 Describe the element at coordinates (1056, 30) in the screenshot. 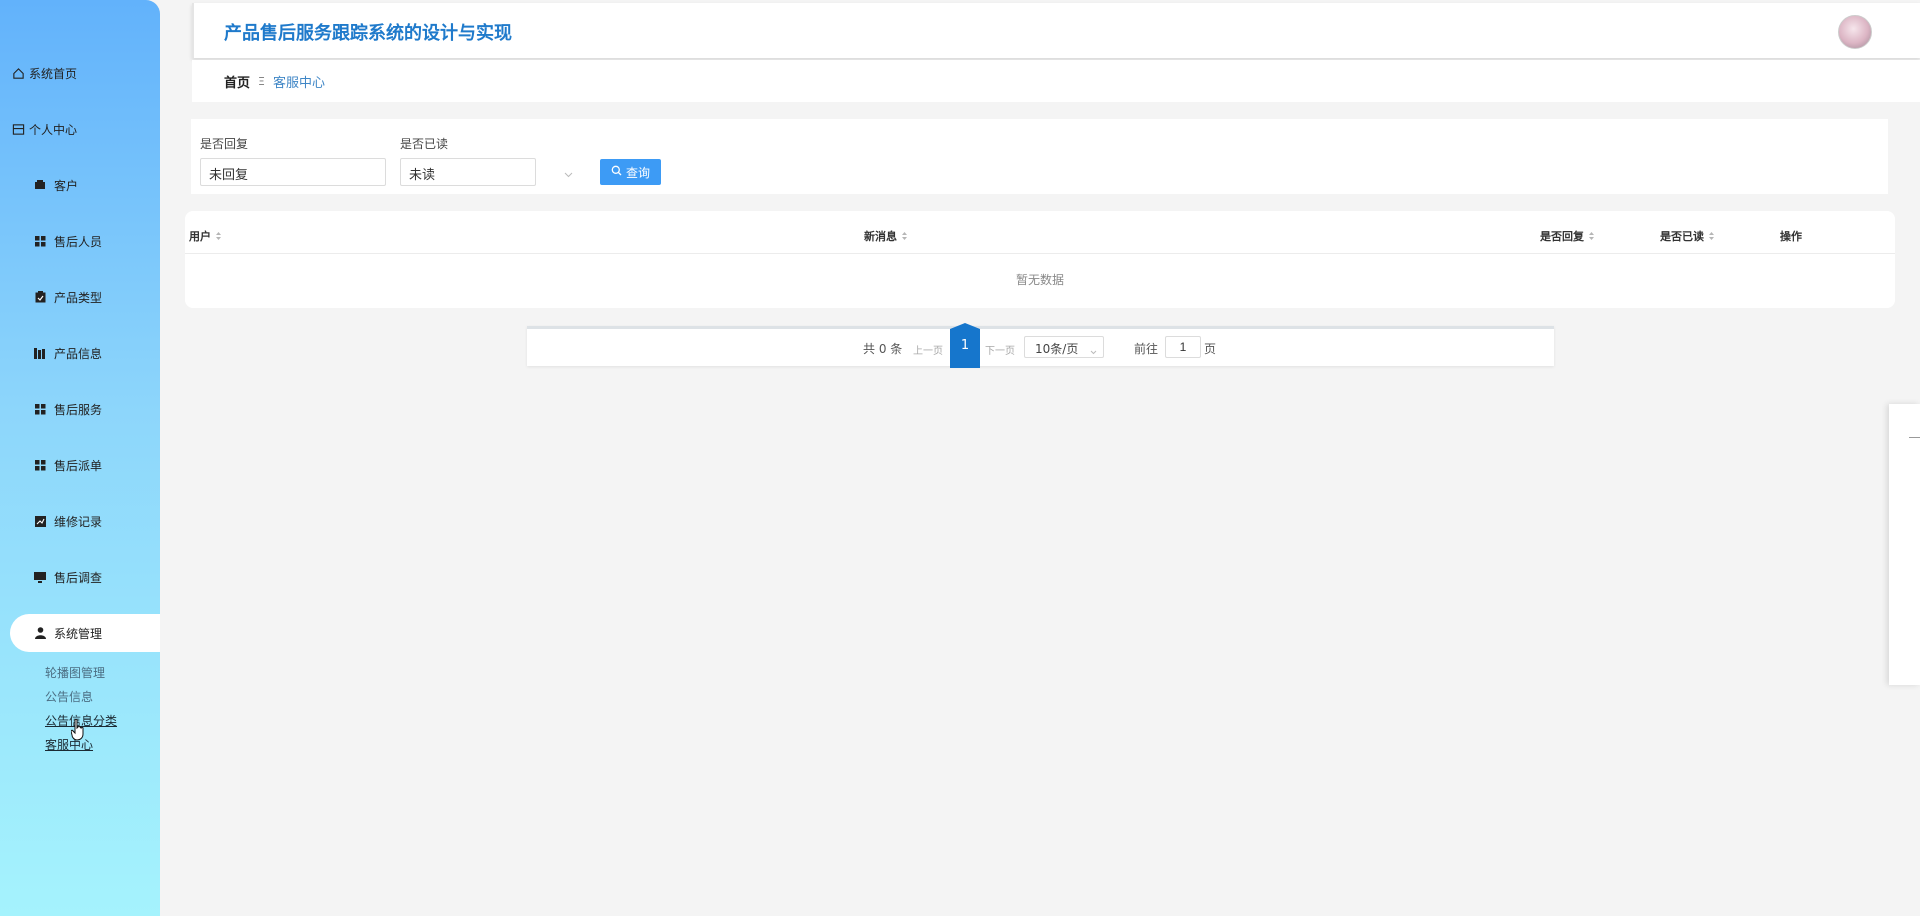

I see `top-header: 产品售后服务跟踪系统的设计与实现` at that location.